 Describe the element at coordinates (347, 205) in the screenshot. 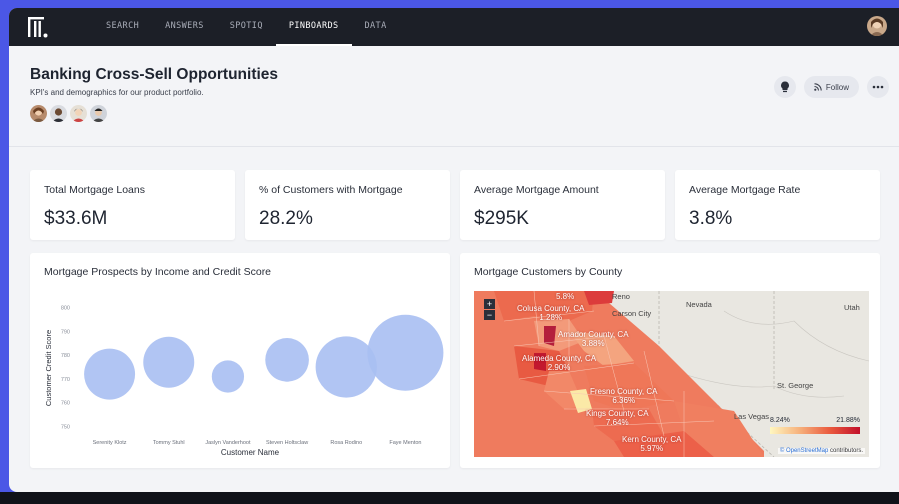

I see `kpi-card: % of Customers with Mortgage 28.2%` at that location.